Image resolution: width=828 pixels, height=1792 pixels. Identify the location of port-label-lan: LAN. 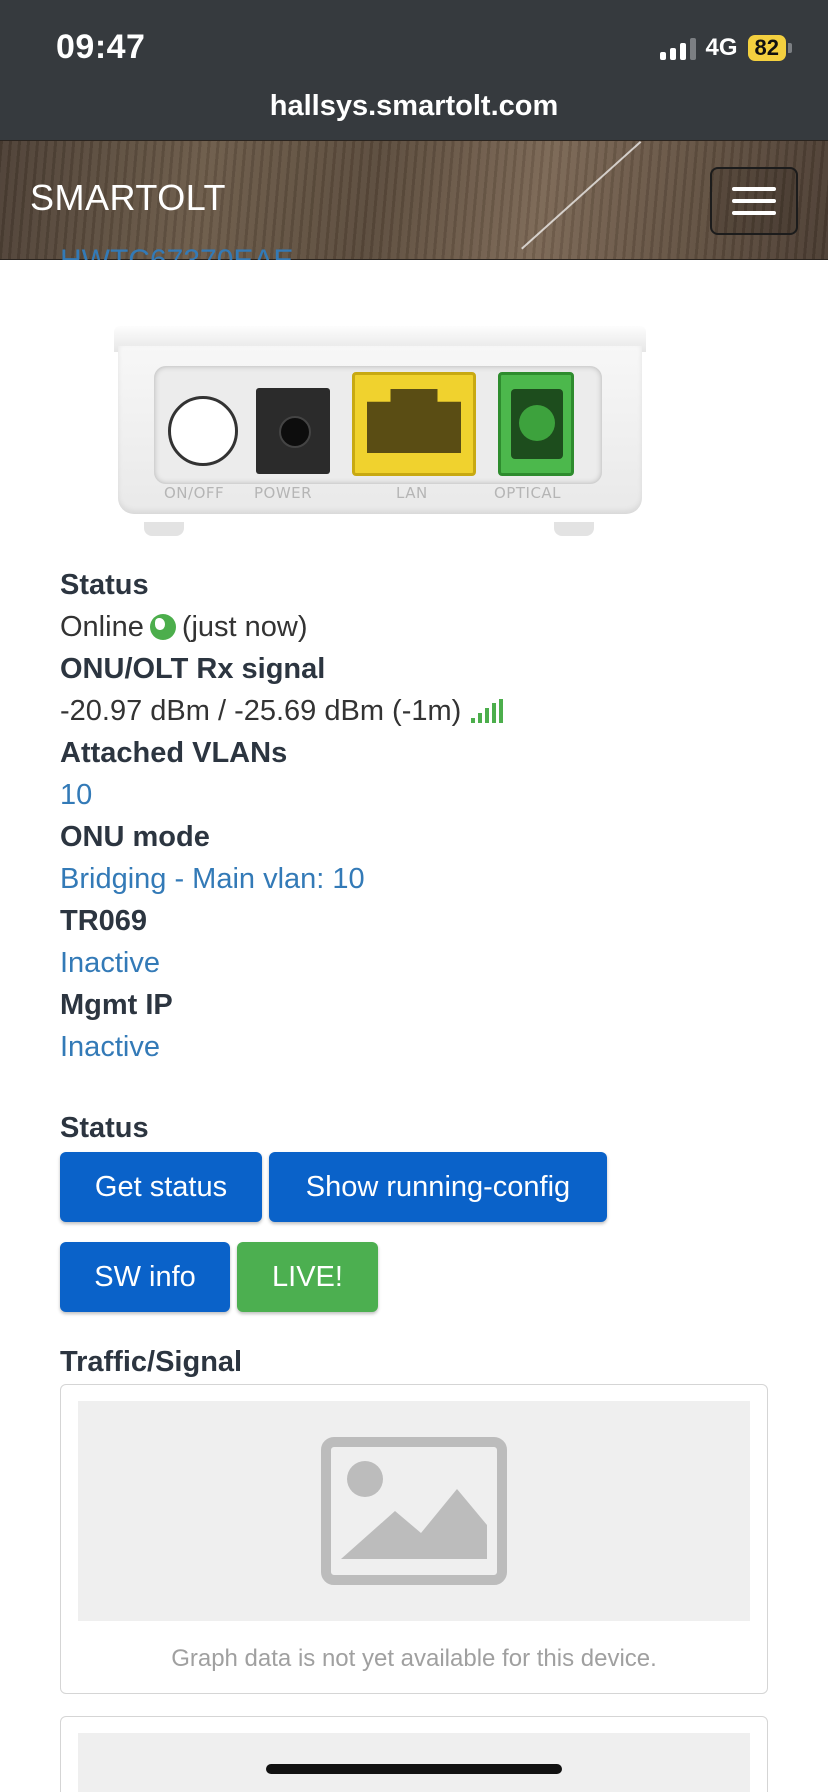
(412, 493).